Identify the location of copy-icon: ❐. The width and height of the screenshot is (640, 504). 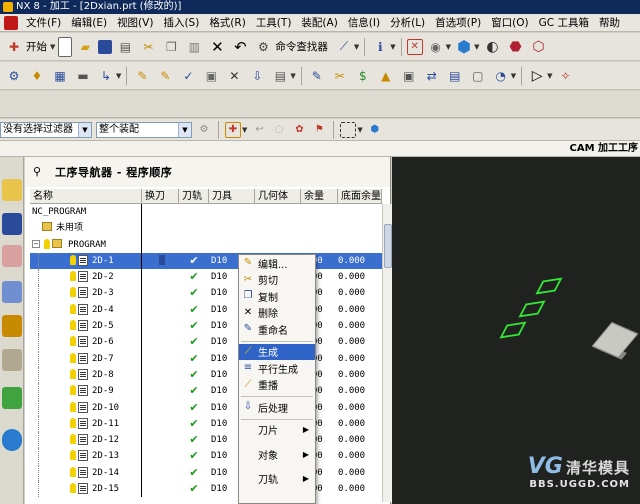
(171, 47).